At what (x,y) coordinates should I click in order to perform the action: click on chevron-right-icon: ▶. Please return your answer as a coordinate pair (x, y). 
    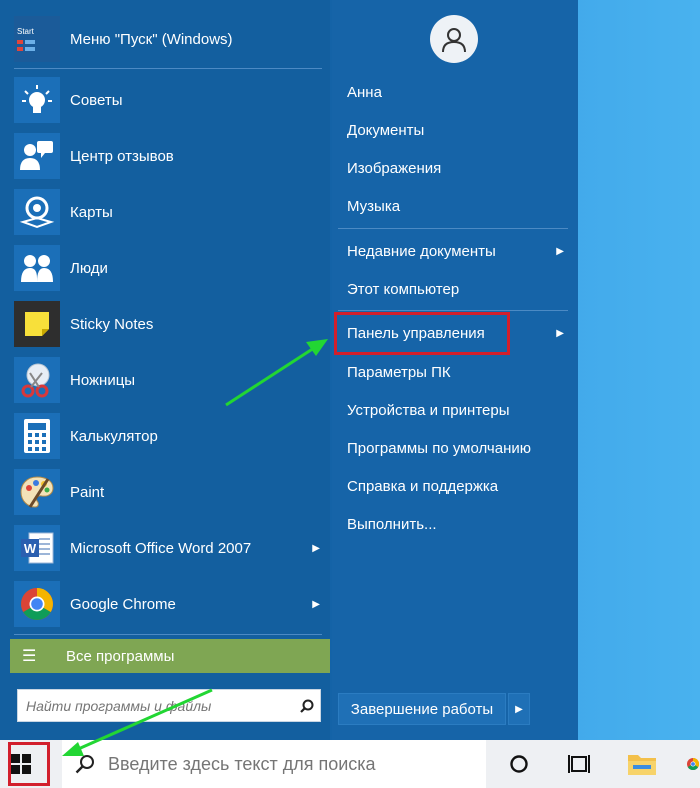
    Looking at the image, I should click on (519, 709).